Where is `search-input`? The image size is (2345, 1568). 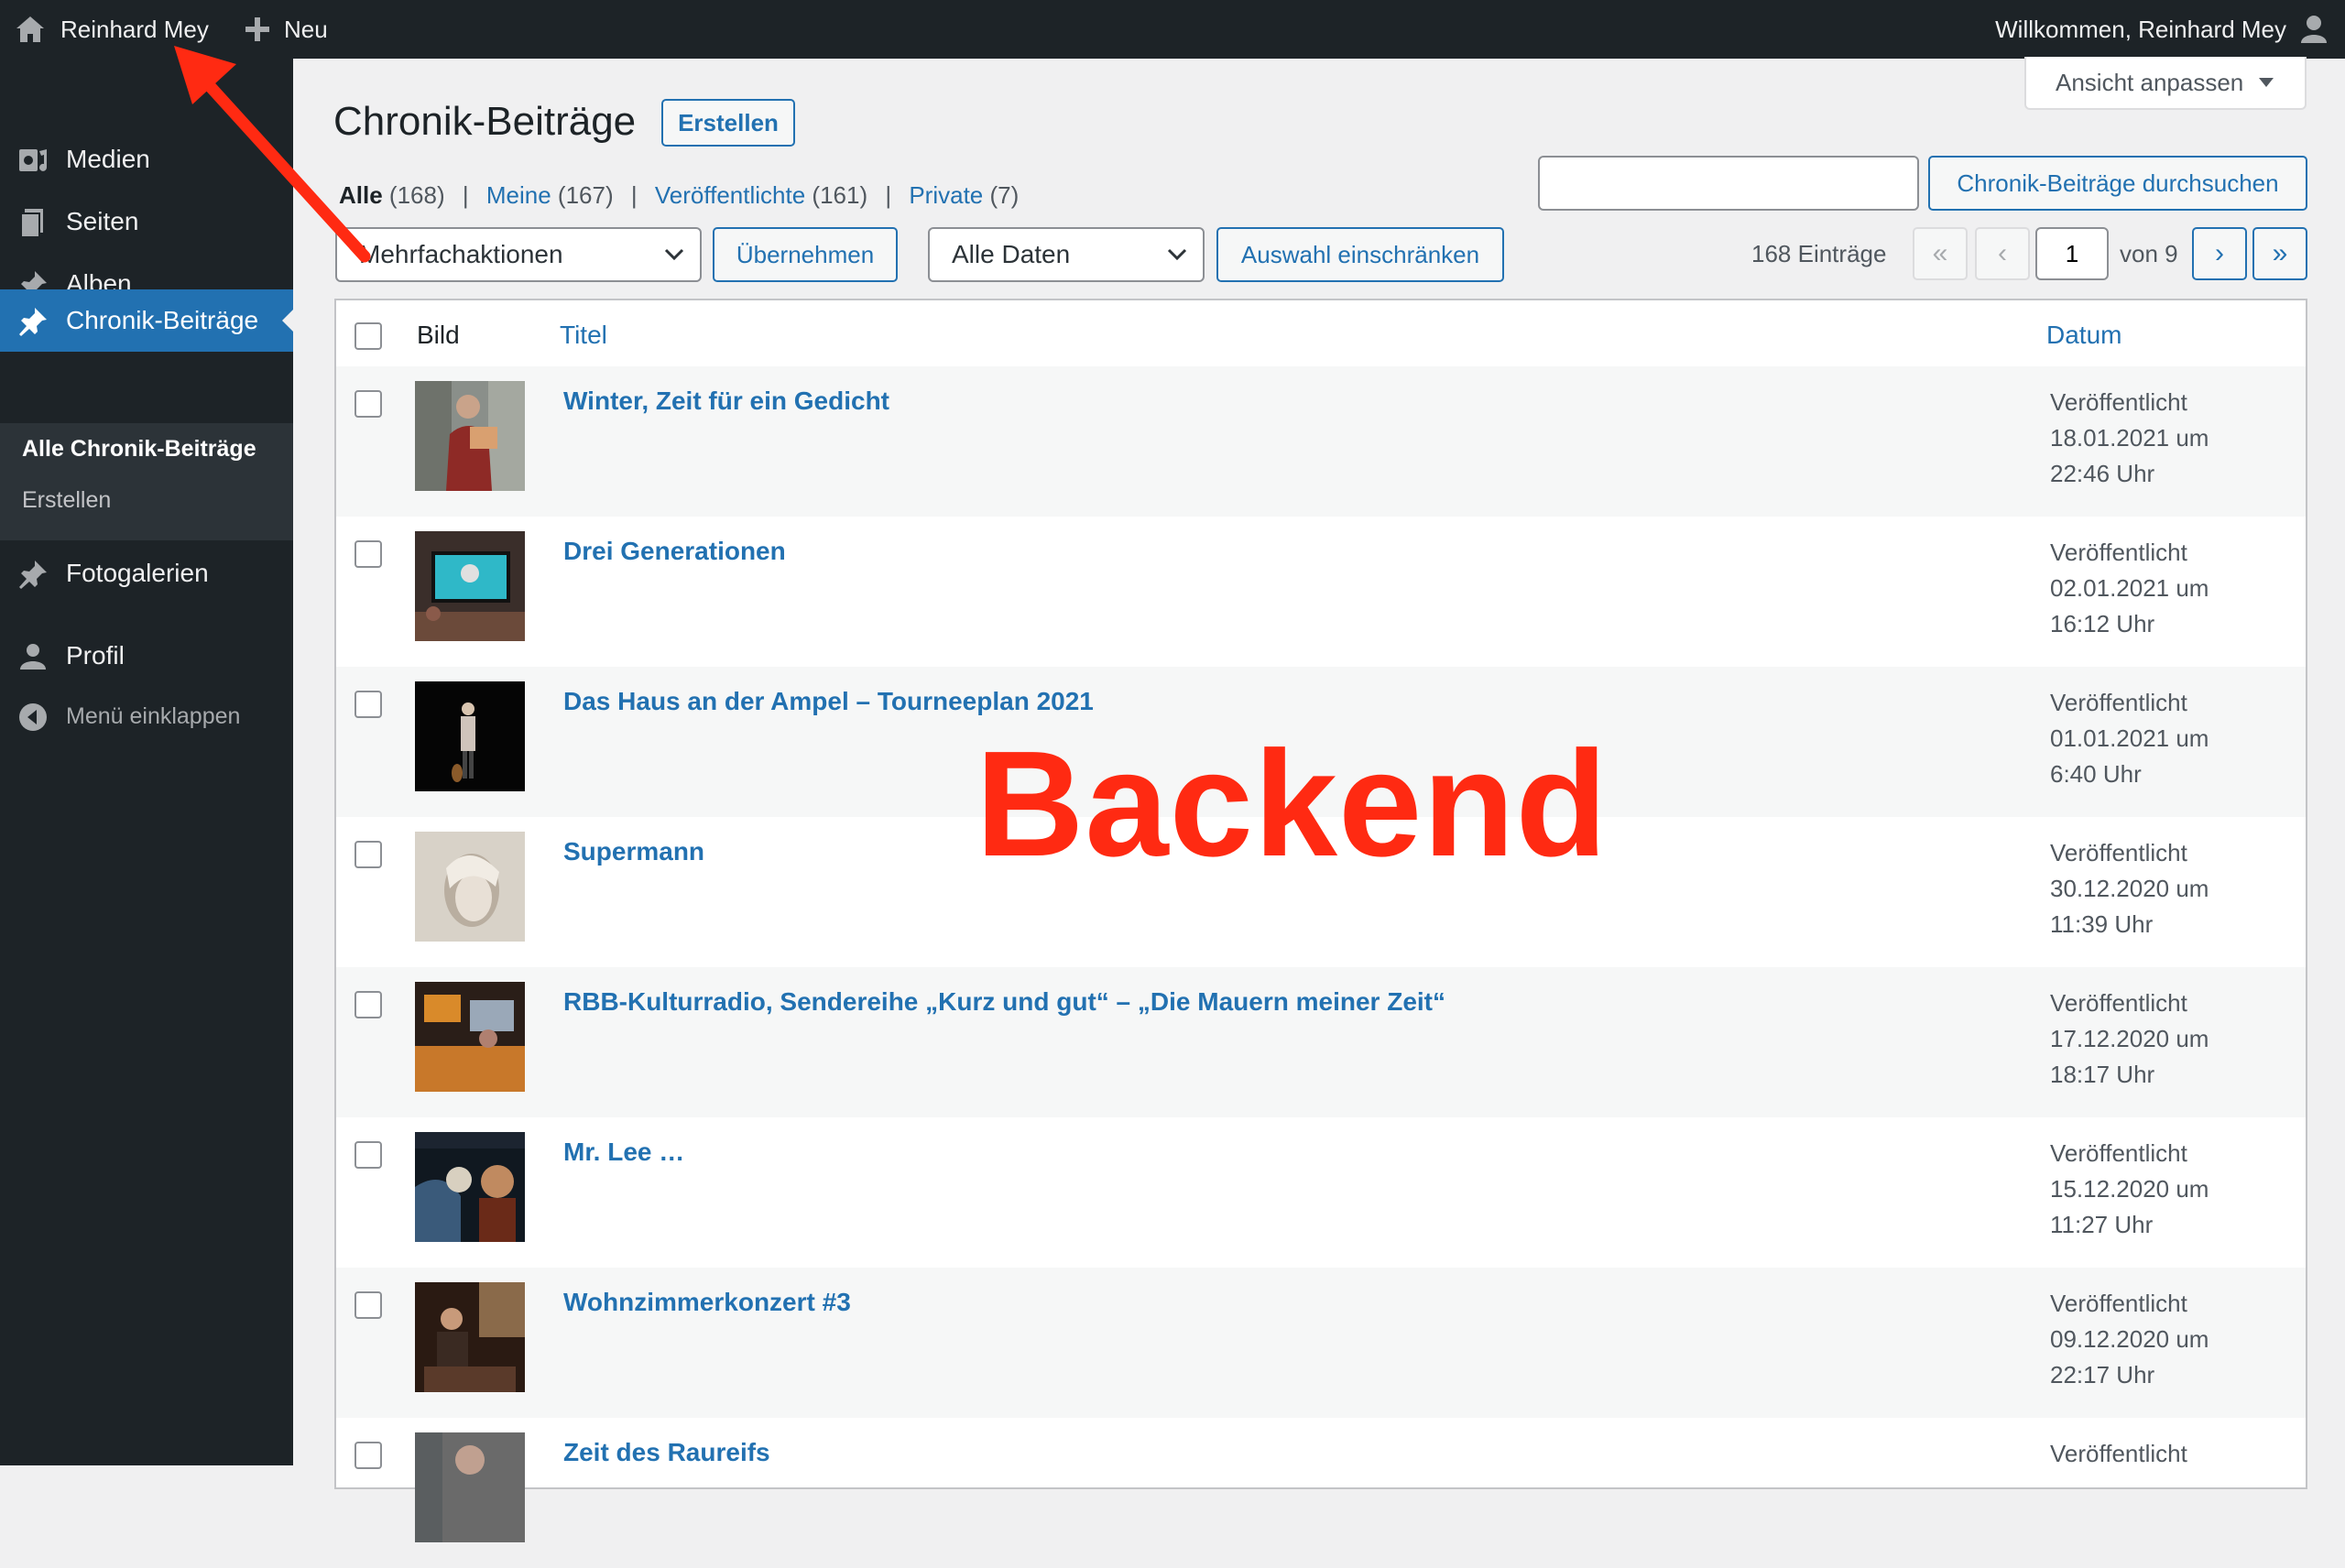
search-input is located at coordinates (1728, 183).